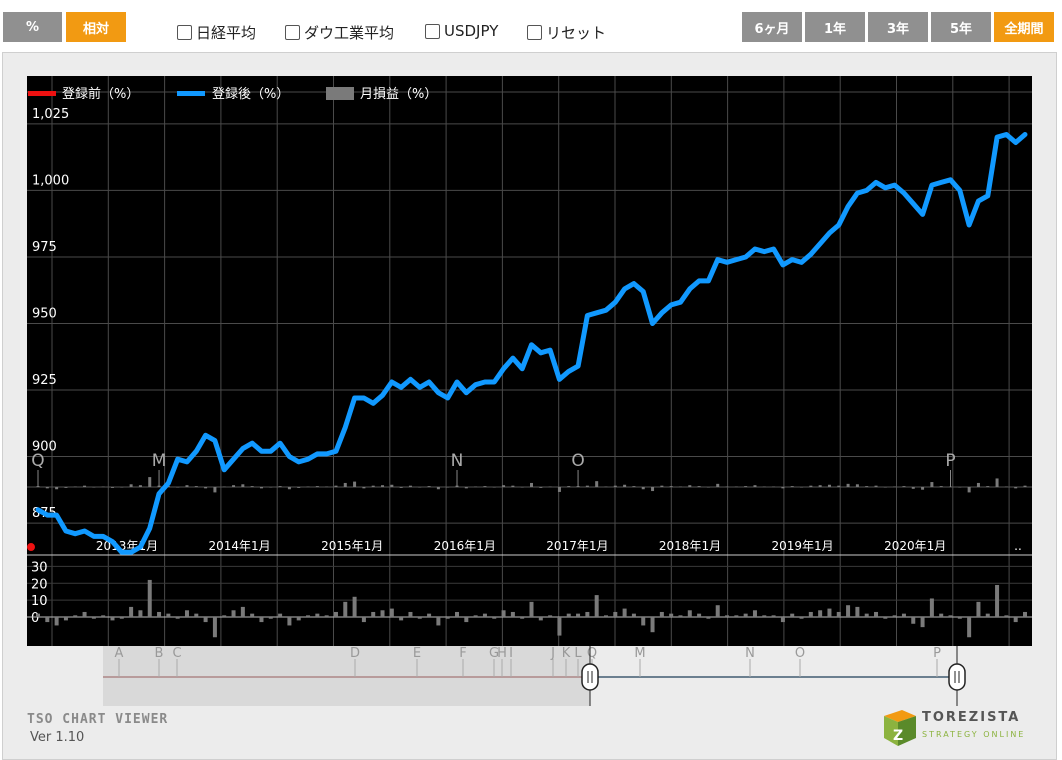 This screenshot has height=760, width=1062. What do you see at coordinates (98, 719) in the screenshot?
I see `app-title: TSO CHART VIEWER` at bounding box center [98, 719].